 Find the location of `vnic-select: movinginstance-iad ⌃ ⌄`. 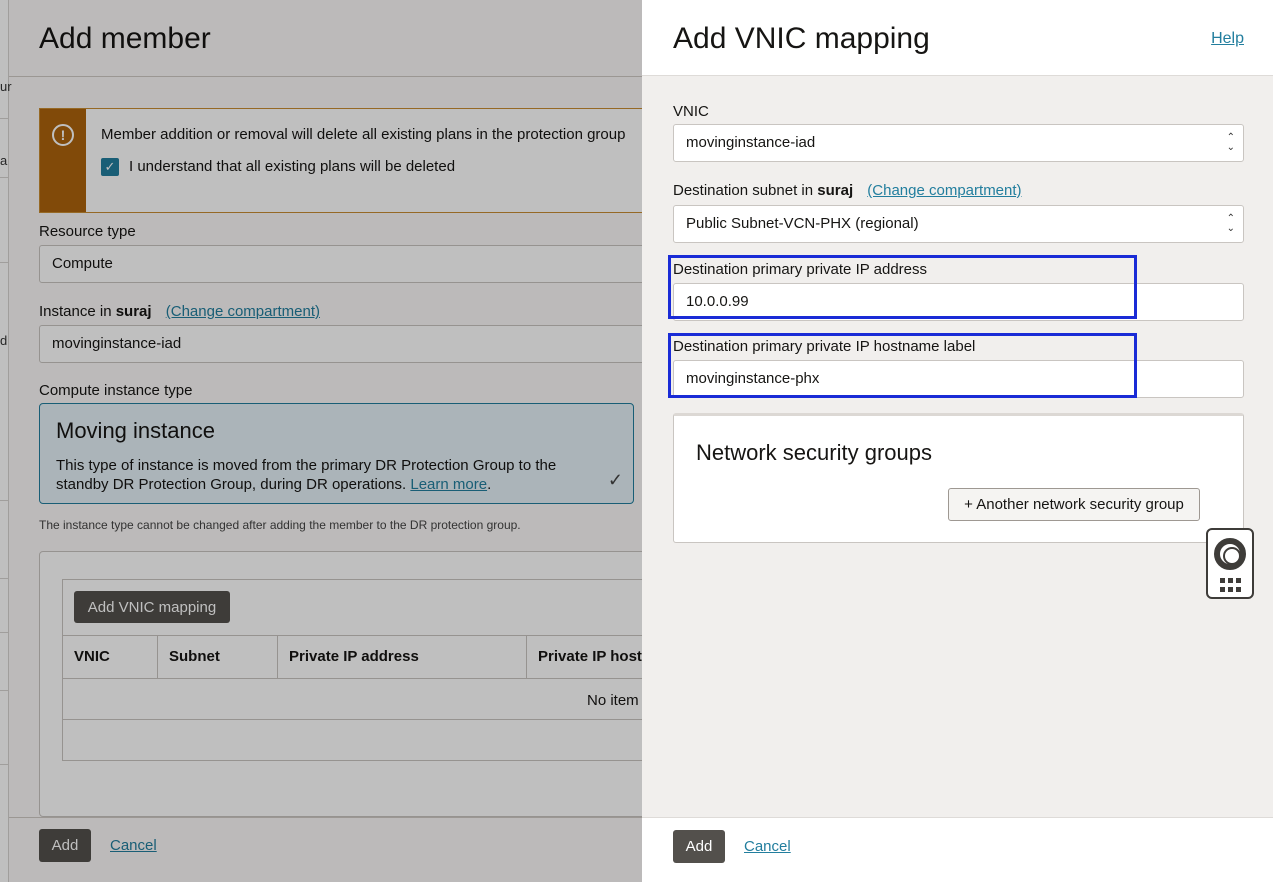

vnic-select: movinginstance-iad ⌃ ⌄ is located at coordinates (958, 143).